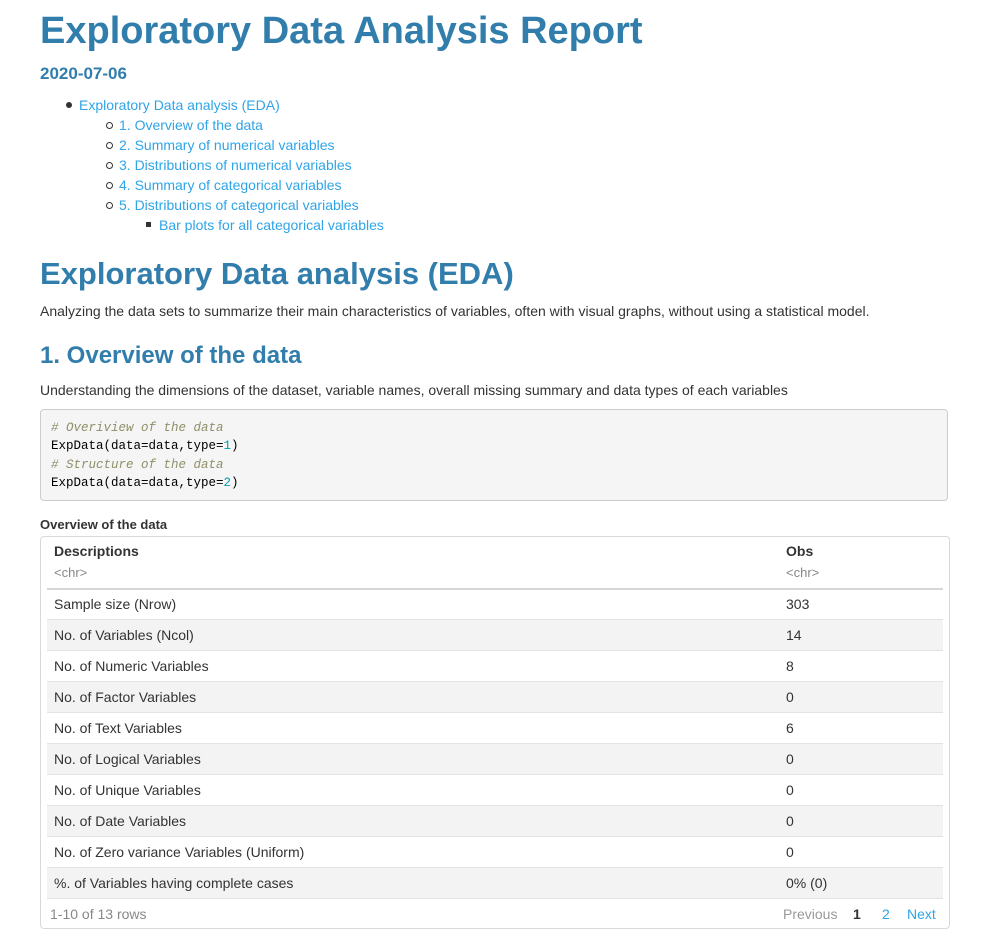 Image resolution: width=981 pixels, height=940 pixels. Describe the element at coordinates (137, 428) in the screenshot. I see `code-comment: # Overiview of the data` at that location.